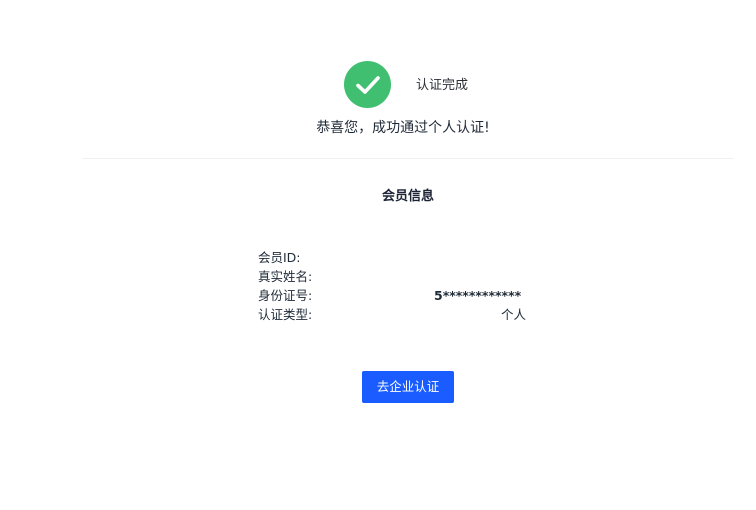 Image resolution: width=756 pixels, height=510 pixels. Describe the element at coordinates (513, 314) in the screenshot. I see `auth-type-value: 个人` at that location.